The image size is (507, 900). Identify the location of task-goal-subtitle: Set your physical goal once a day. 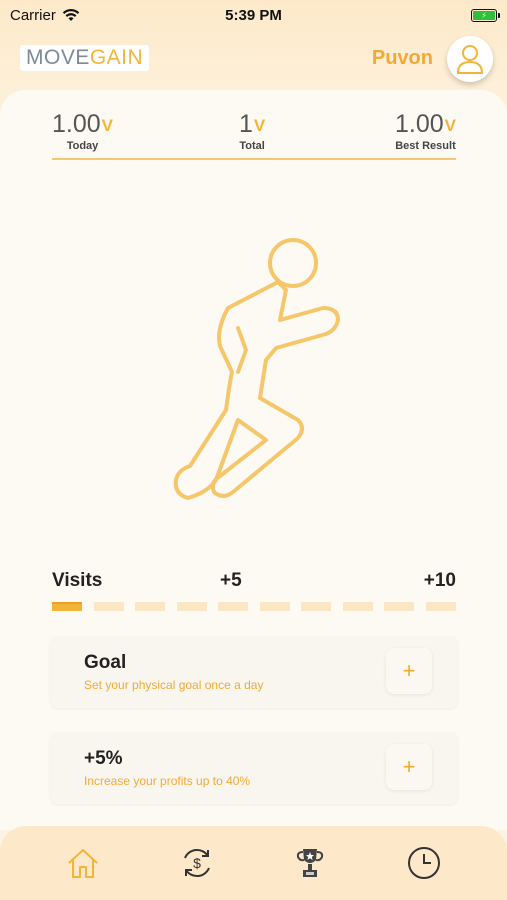
(174, 685).